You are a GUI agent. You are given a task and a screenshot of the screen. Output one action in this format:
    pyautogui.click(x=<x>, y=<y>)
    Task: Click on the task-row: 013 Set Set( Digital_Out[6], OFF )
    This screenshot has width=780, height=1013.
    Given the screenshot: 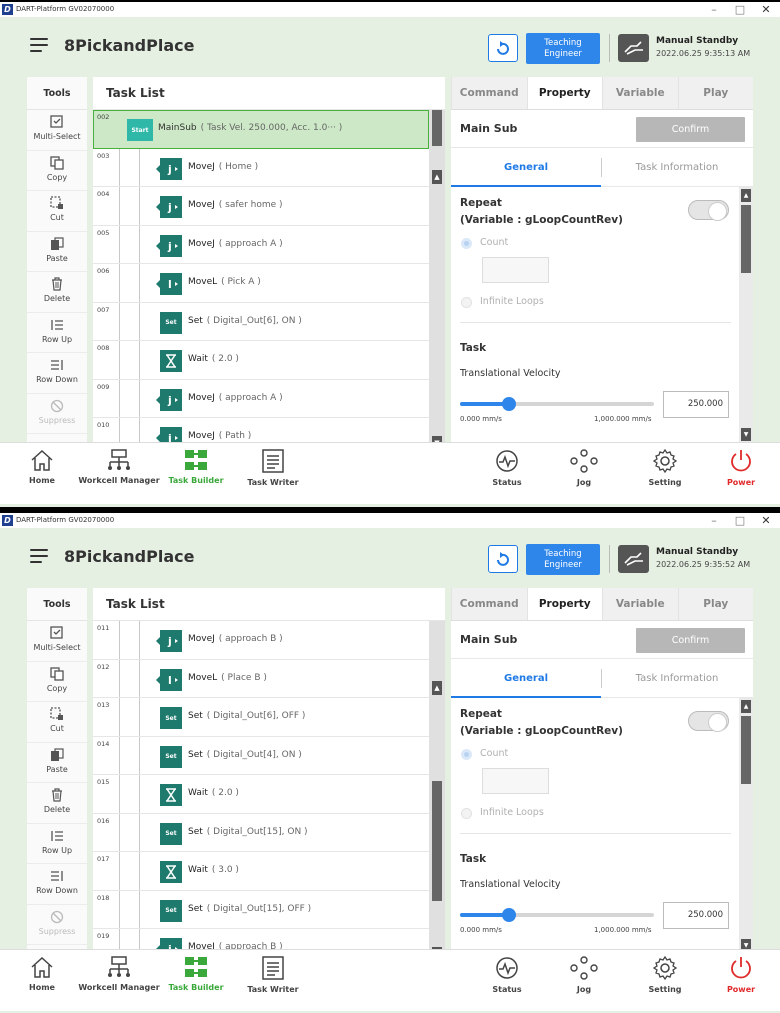 What is the action you would take?
    pyautogui.click(x=261, y=717)
    